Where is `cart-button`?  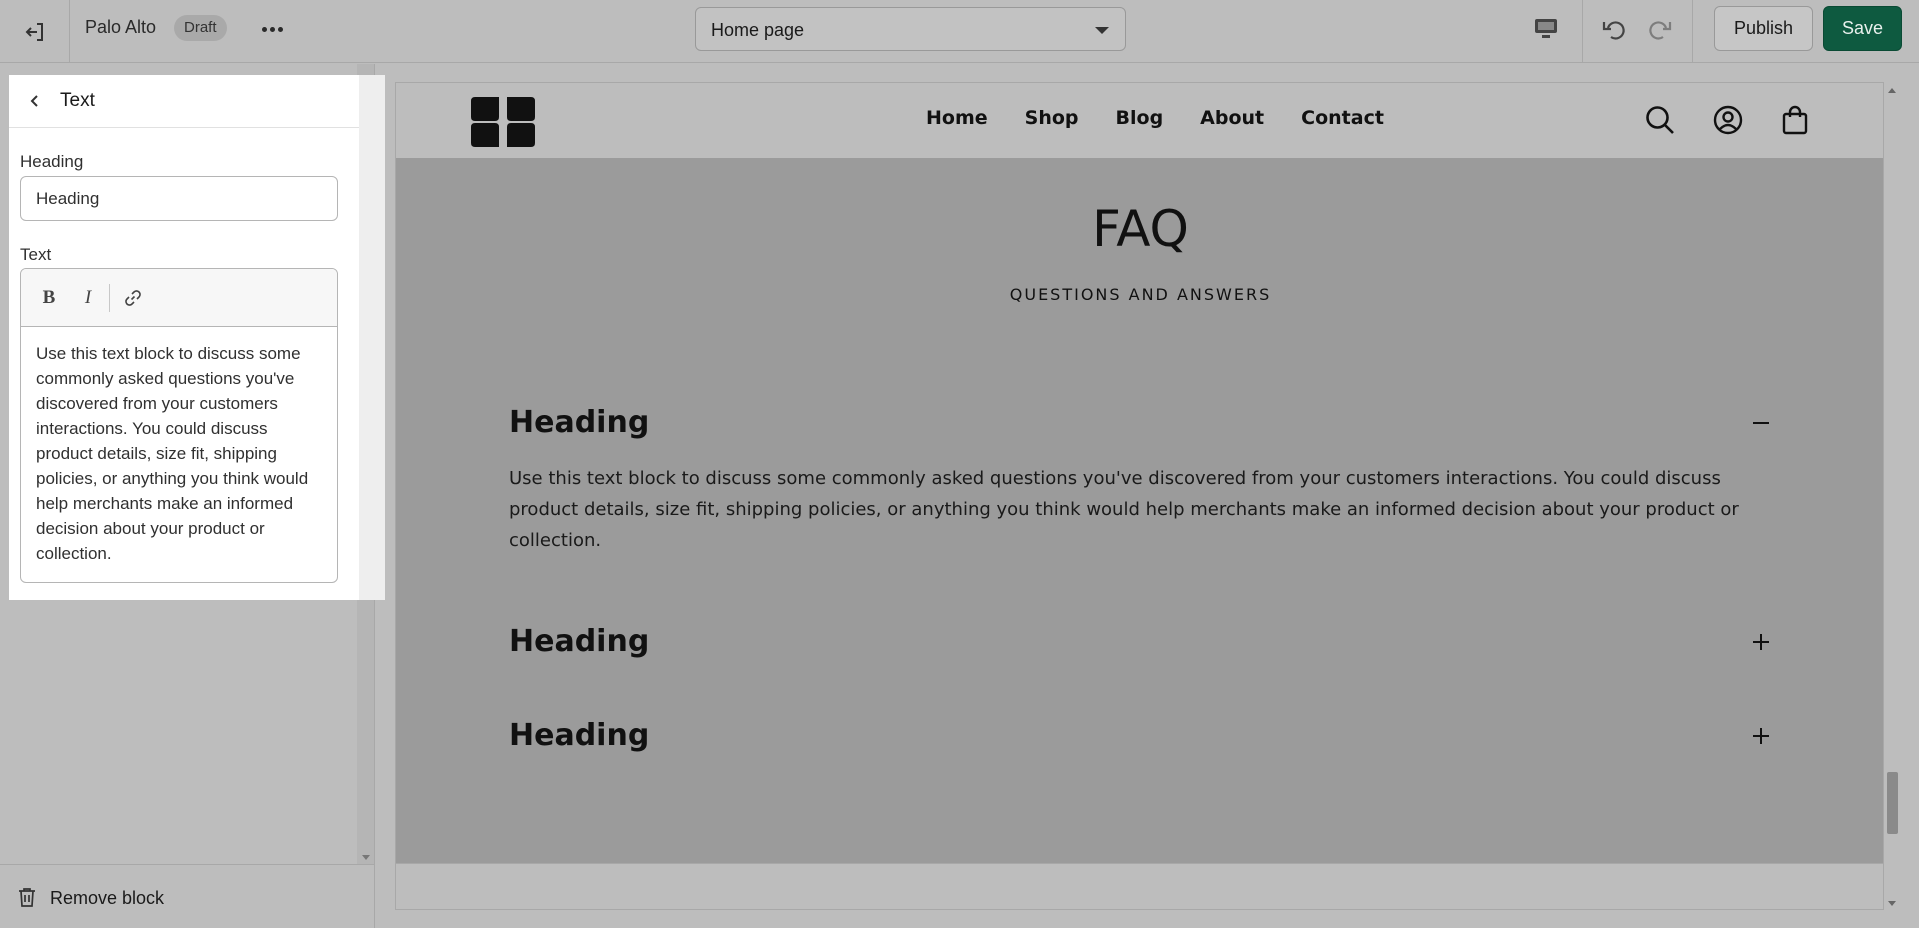 cart-button is located at coordinates (1795, 120).